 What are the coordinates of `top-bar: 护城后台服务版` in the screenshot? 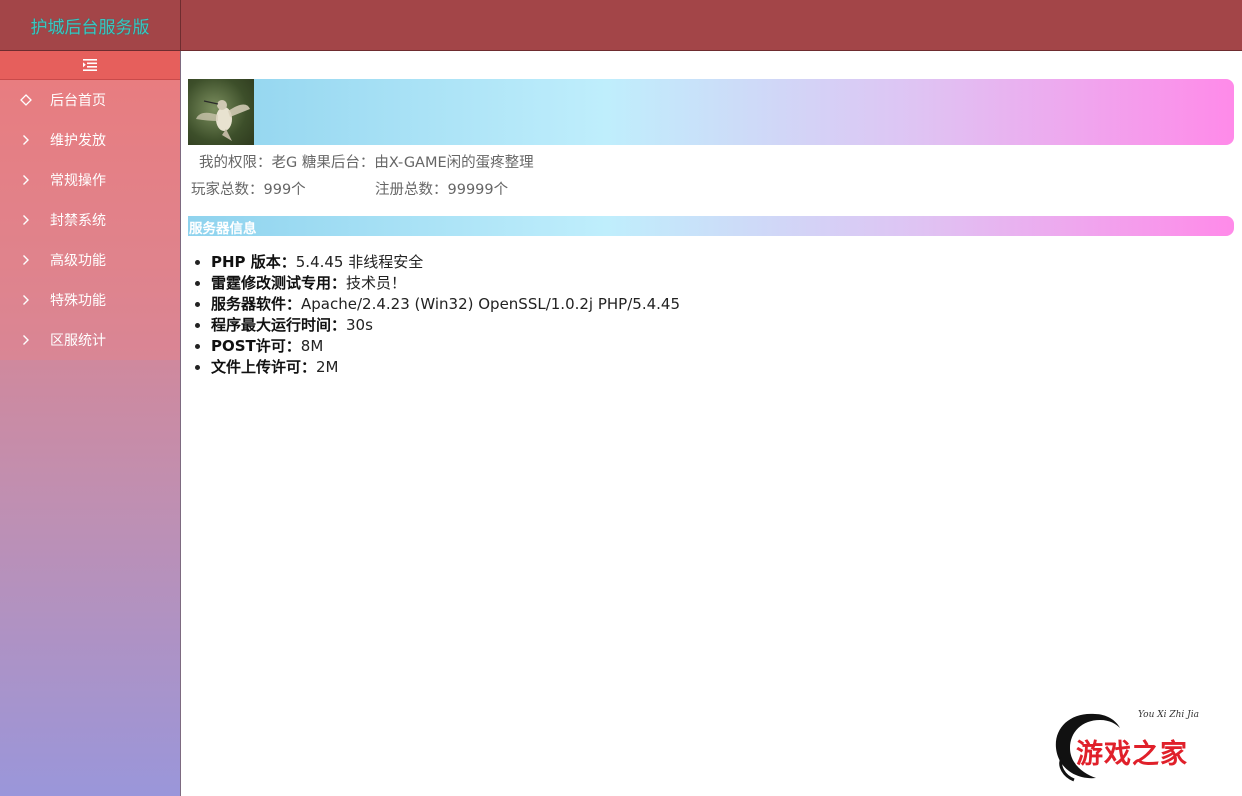 It's located at (621, 25).